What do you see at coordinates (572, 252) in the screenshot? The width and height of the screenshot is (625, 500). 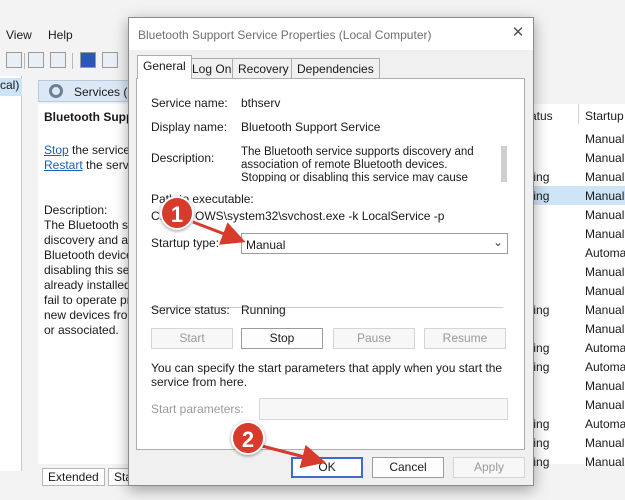 I see `table-row: Automa` at bounding box center [572, 252].